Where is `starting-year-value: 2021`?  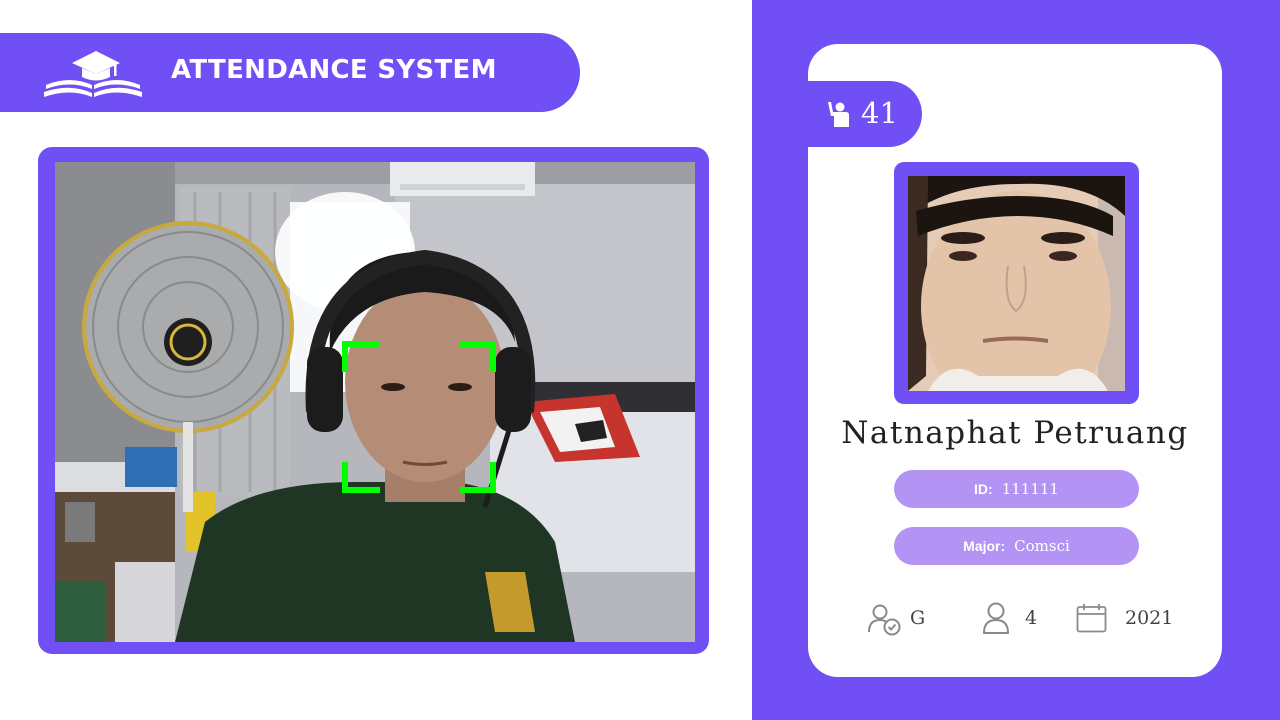
starting-year-value: 2021 is located at coordinates (1149, 618).